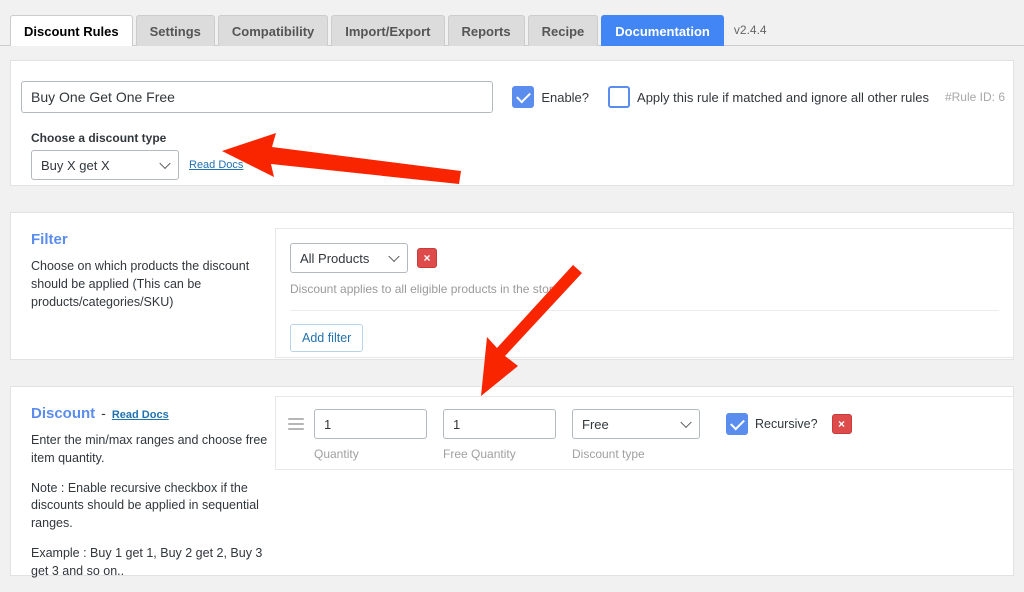  Describe the element at coordinates (99, 138) in the screenshot. I see `discount-type-field-label: Choose a discount type` at that location.